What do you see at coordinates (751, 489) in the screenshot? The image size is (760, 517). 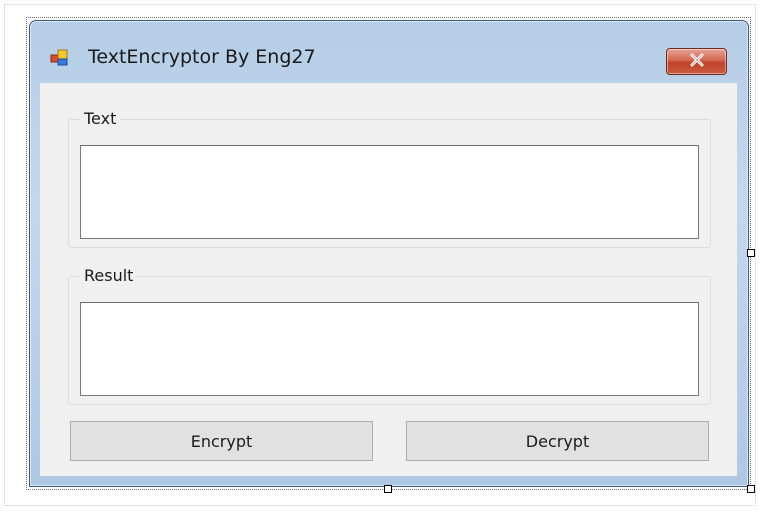 I see `resize-handle-bottom-right` at bounding box center [751, 489].